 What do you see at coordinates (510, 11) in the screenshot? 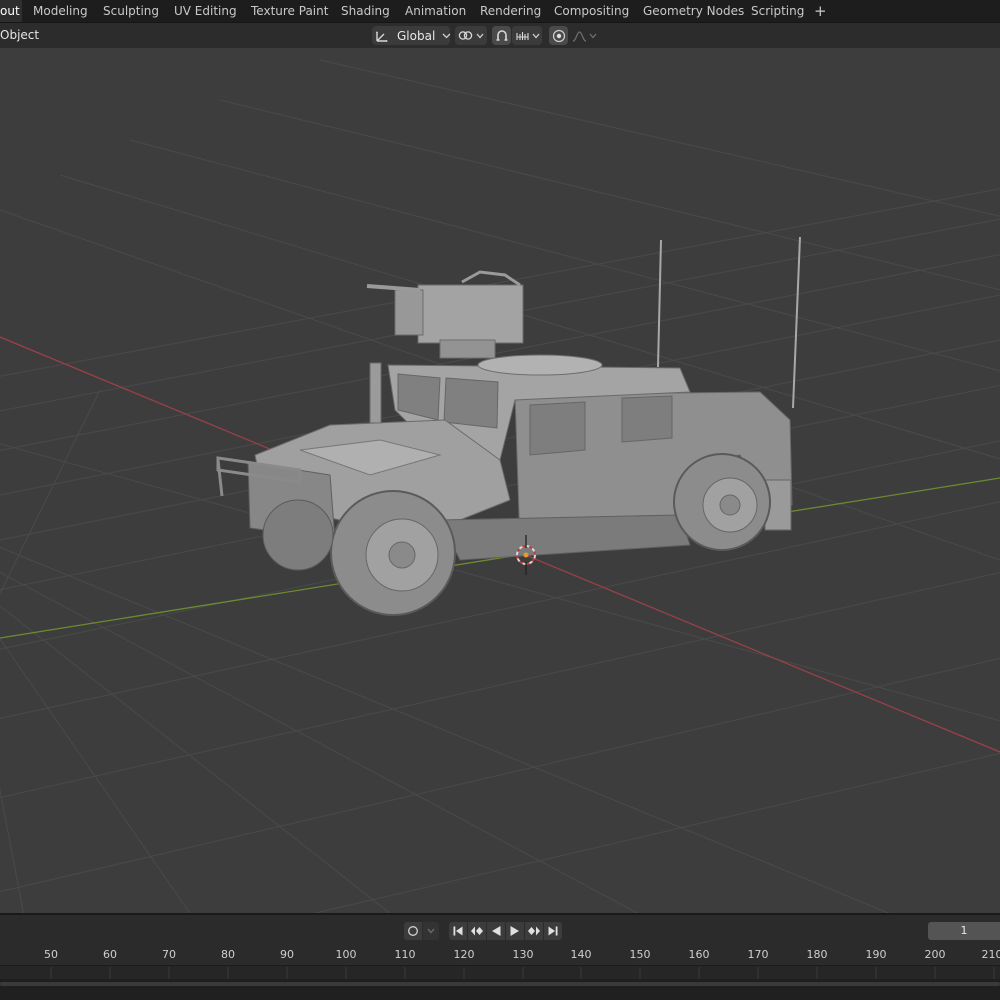
I see `tab-rendering: Rendering` at bounding box center [510, 11].